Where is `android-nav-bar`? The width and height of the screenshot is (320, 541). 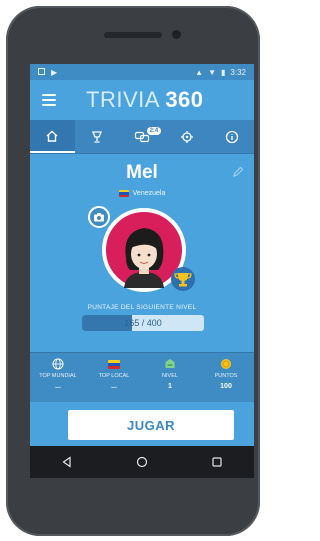
android-nav-bar is located at coordinates (142, 462).